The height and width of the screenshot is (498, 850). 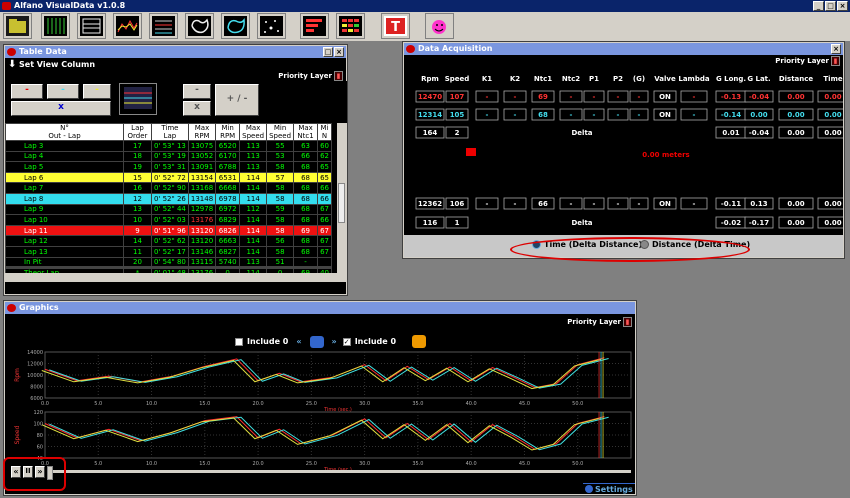 I want to click on da-value: 0.00, so click(x=832, y=204).